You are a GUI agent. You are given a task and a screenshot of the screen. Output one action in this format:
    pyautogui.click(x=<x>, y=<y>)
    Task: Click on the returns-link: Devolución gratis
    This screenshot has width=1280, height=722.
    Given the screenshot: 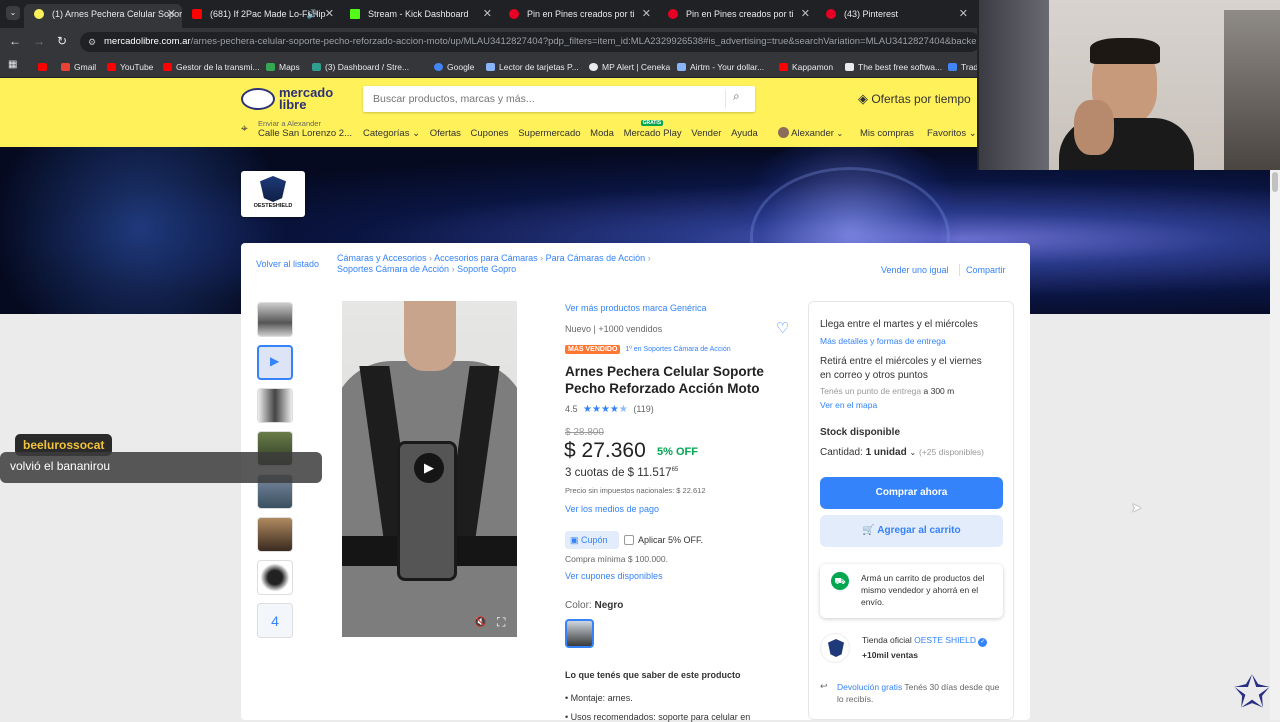 What is the action you would take?
    pyautogui.click(x=869, y=687)
    